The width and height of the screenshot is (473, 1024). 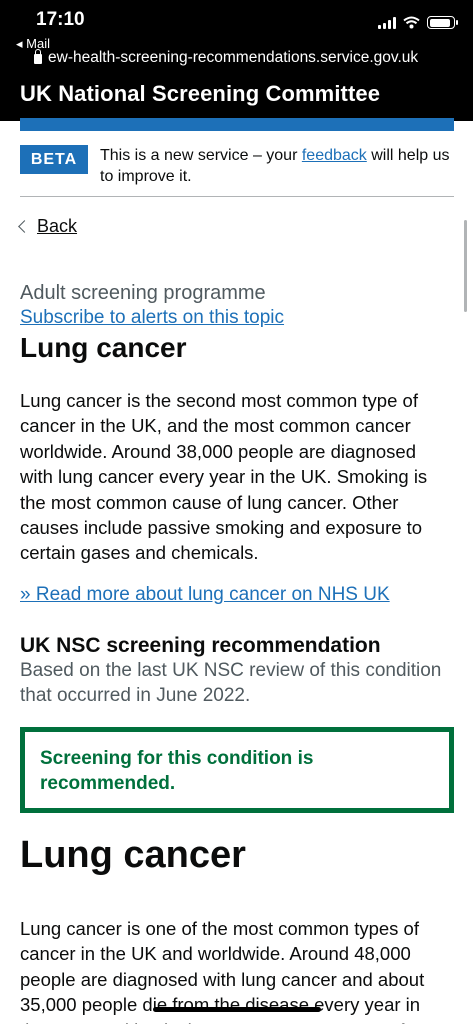 I want to click on page-title: Lung cancer, so click(x=103, y=347).